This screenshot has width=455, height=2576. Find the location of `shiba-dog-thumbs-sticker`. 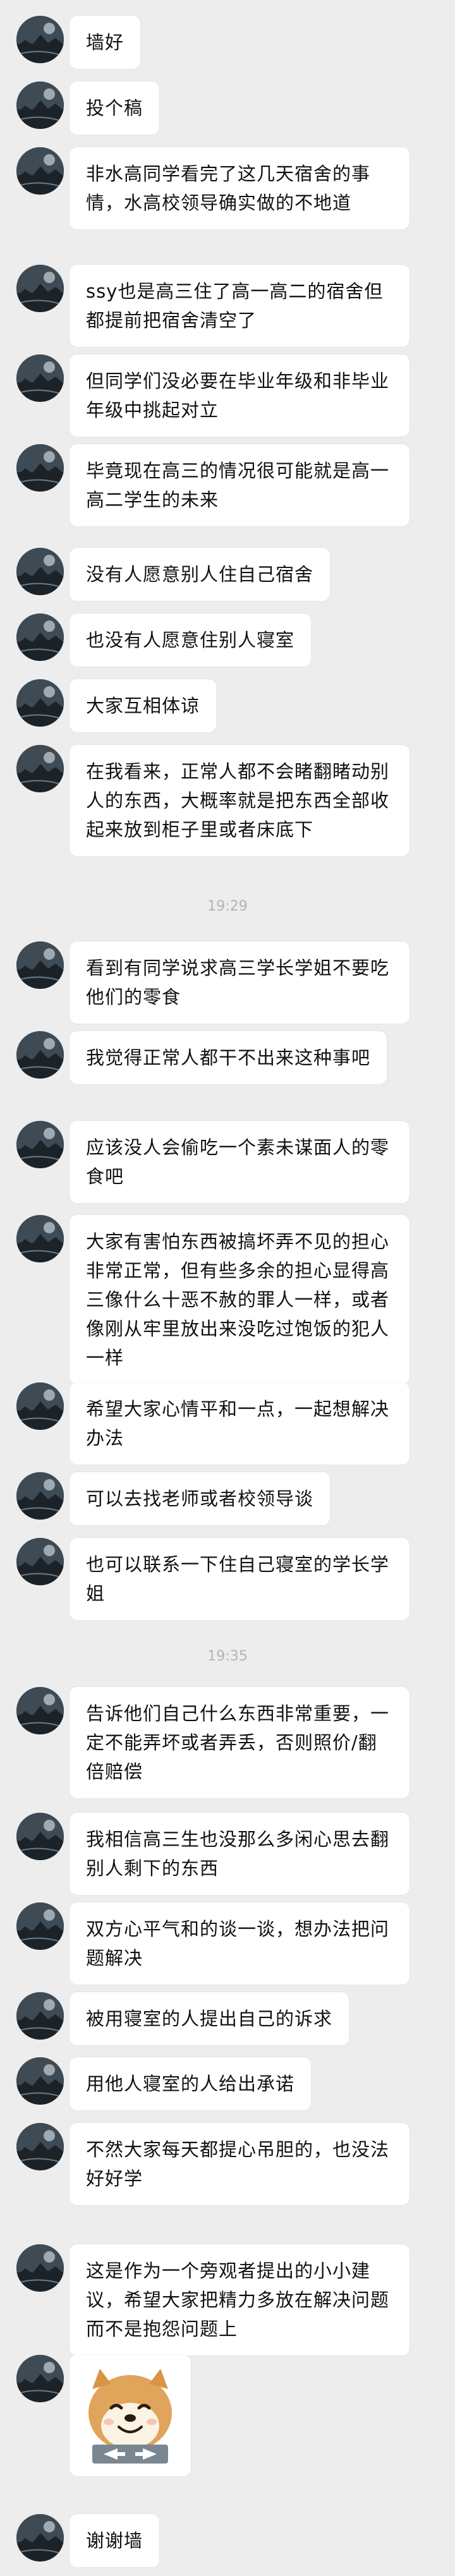

shiba-dog-thumbs-sticker is located at coordinates (130, 2415).